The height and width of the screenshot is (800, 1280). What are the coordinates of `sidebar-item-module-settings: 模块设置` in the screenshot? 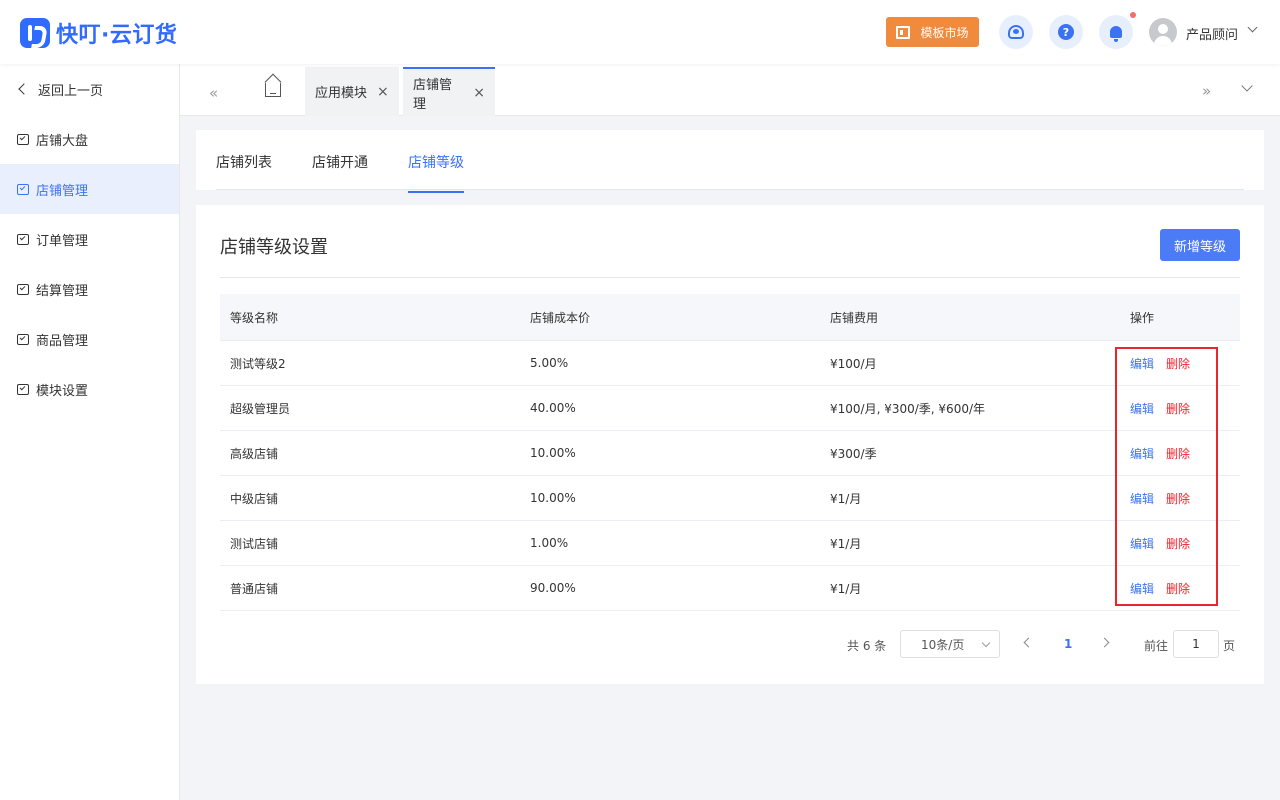 It's located at (89, 389).